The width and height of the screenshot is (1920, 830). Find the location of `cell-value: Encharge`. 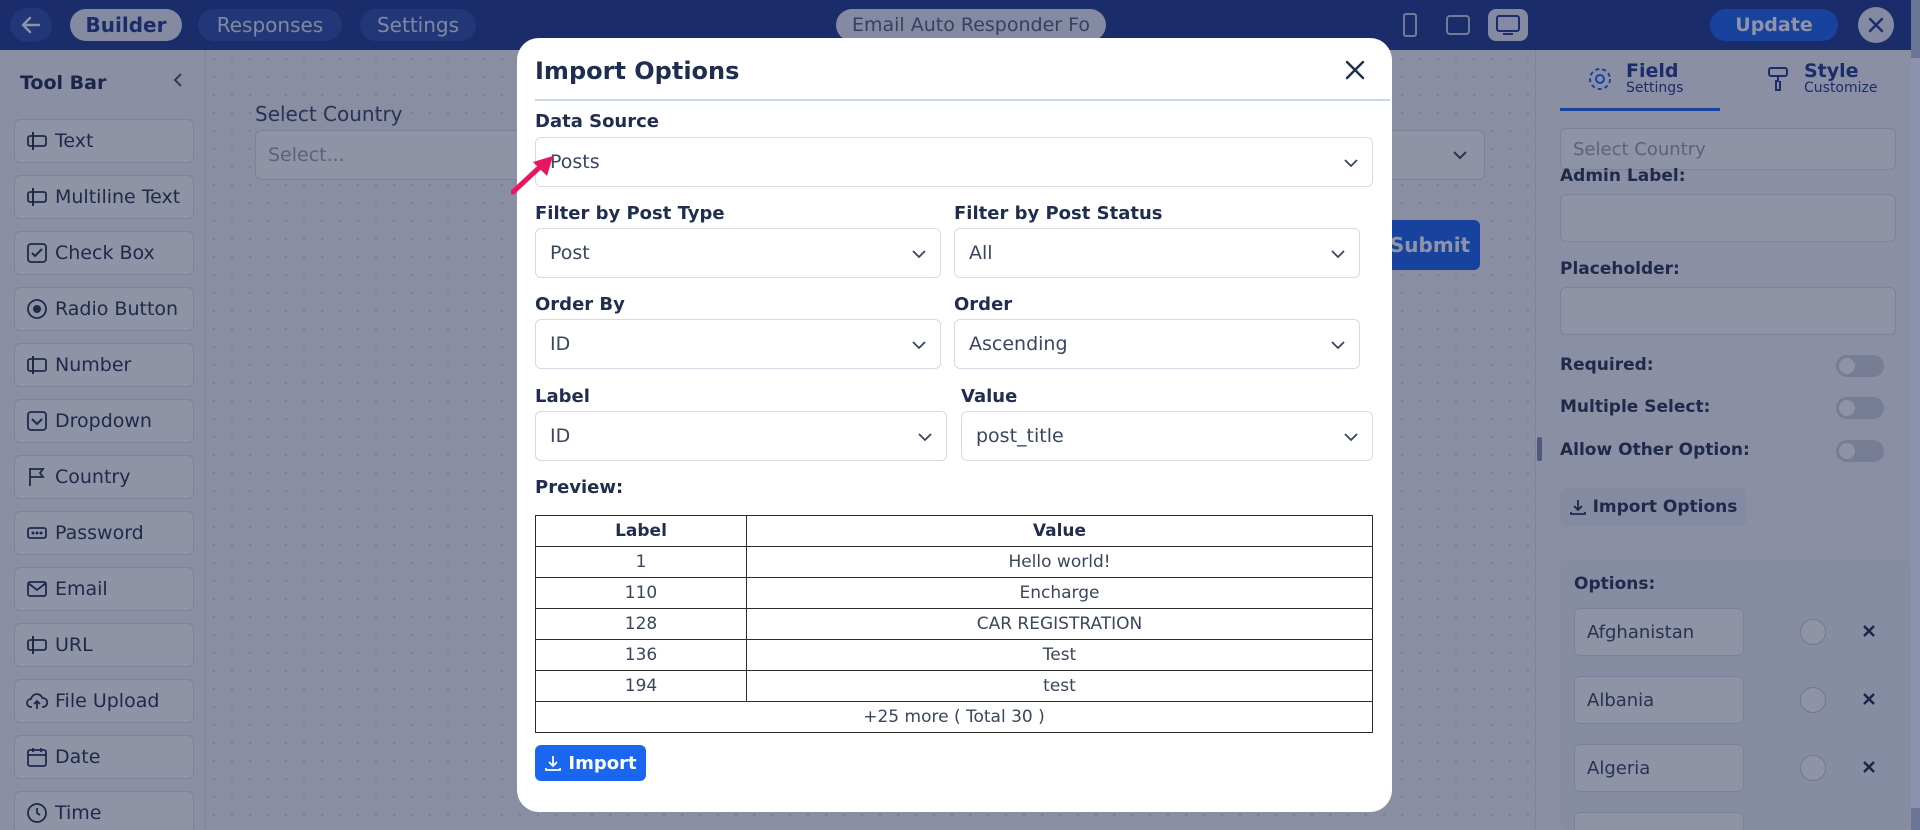

cell-value: Encharge is located at coordinates (1059, 593).